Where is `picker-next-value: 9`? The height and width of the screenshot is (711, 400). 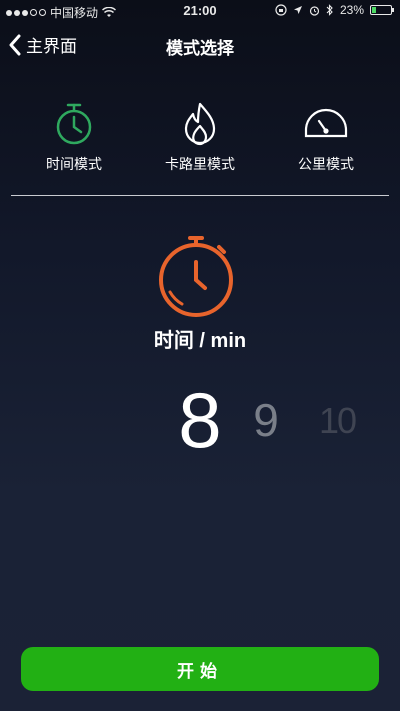 picker-next-value: 9 is located at coordinates (266, 420).